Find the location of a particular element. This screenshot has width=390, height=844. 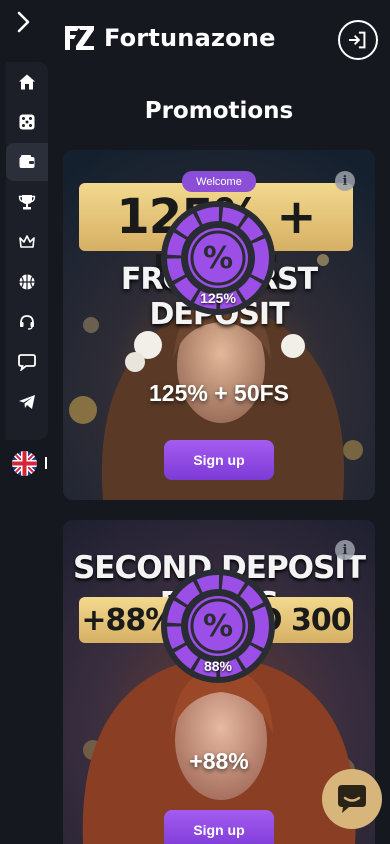

sidebar-item-casino is located at coordinates (27, 122).